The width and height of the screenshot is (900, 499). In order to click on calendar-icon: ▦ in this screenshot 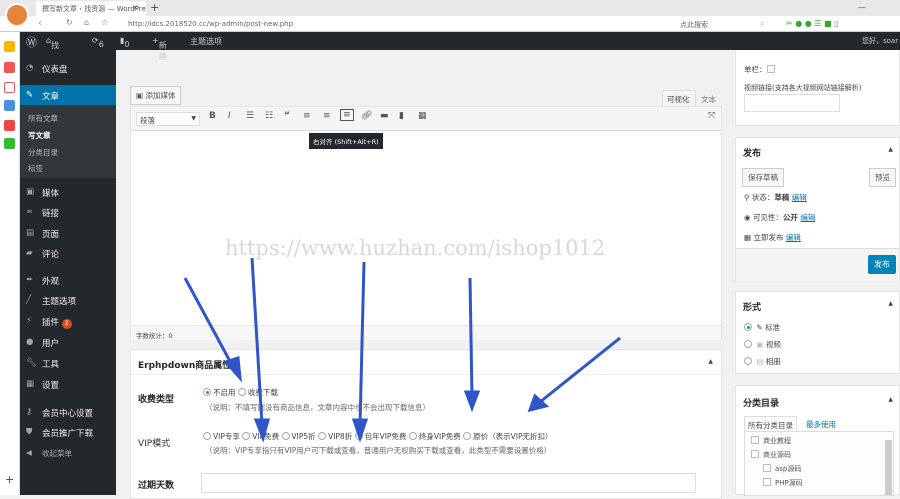, I will do `click(748, 237)`.